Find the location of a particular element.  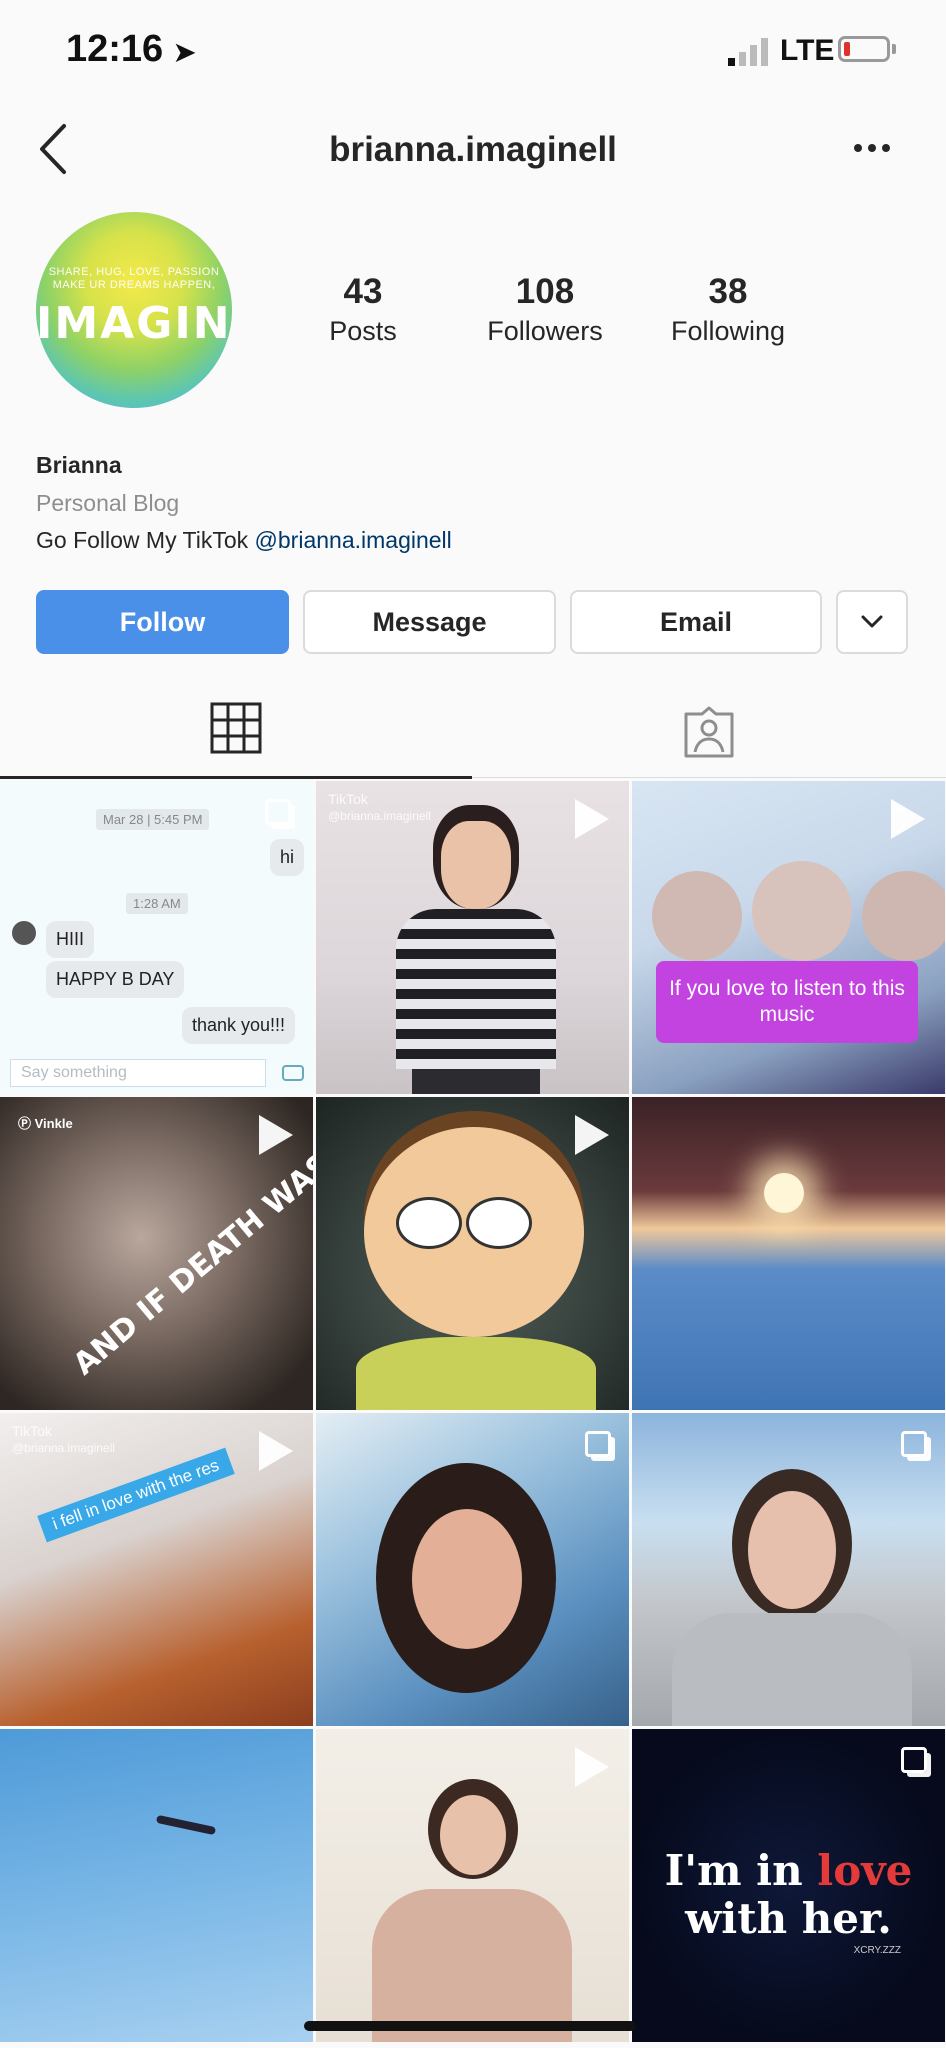

home-indicator is located at coordinates (470, 2026).